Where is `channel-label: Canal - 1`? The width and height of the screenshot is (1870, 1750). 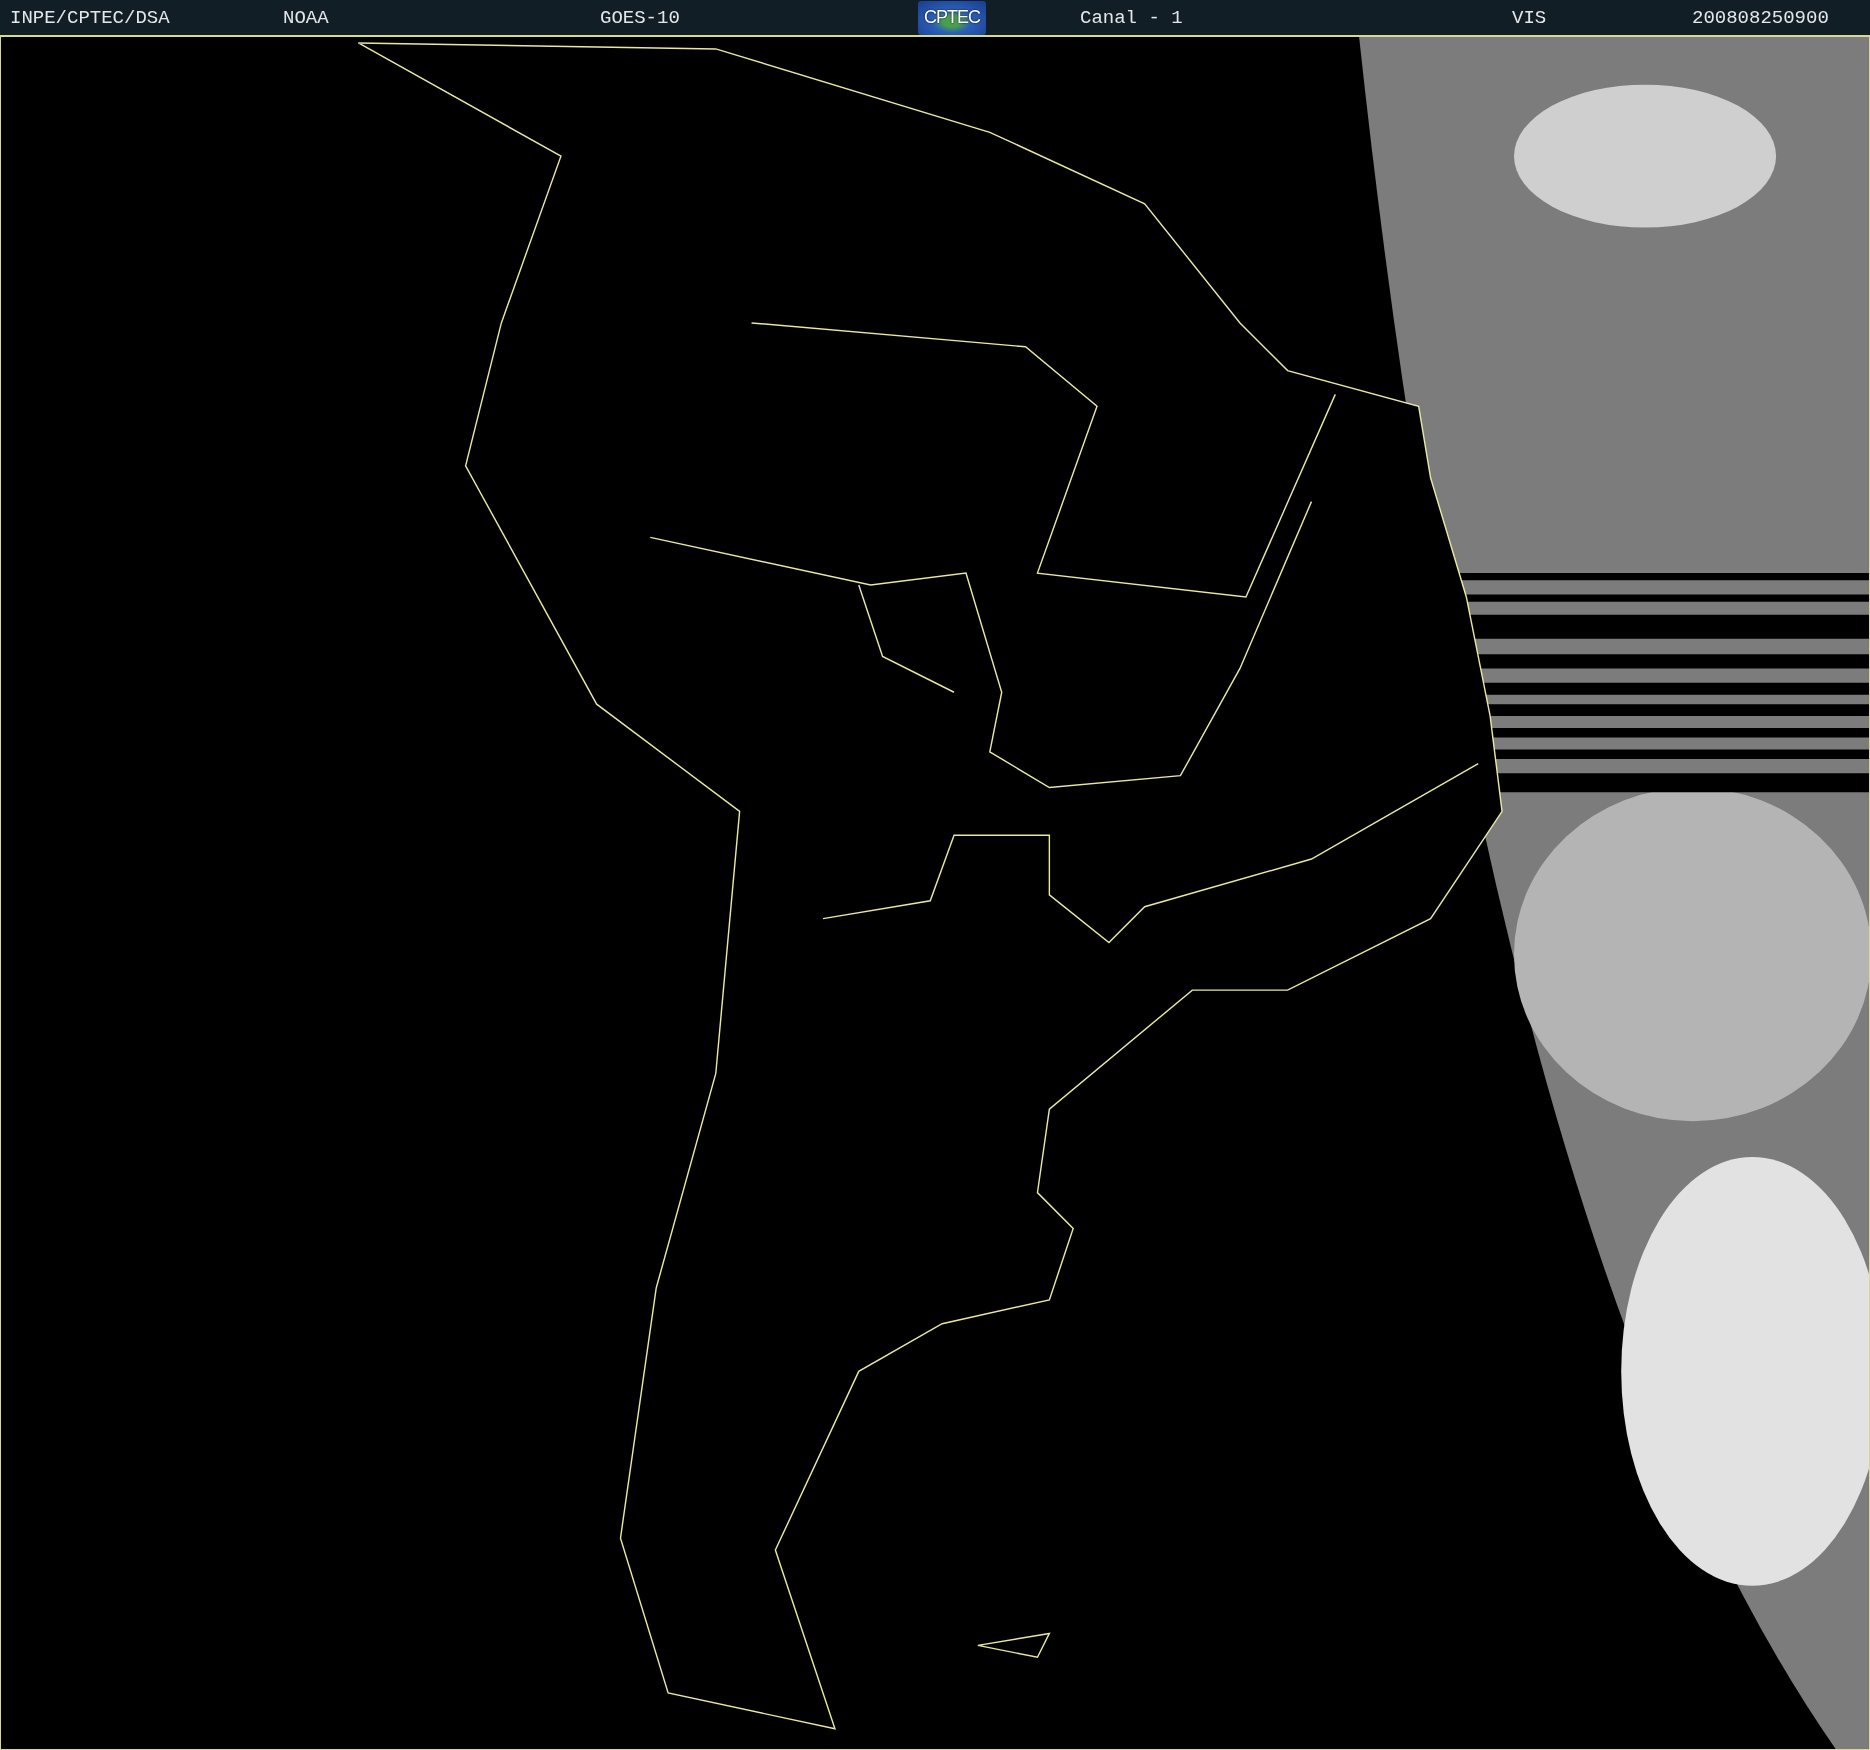 channel-label: Canal - 1 is located at coordinates (1132, 17).